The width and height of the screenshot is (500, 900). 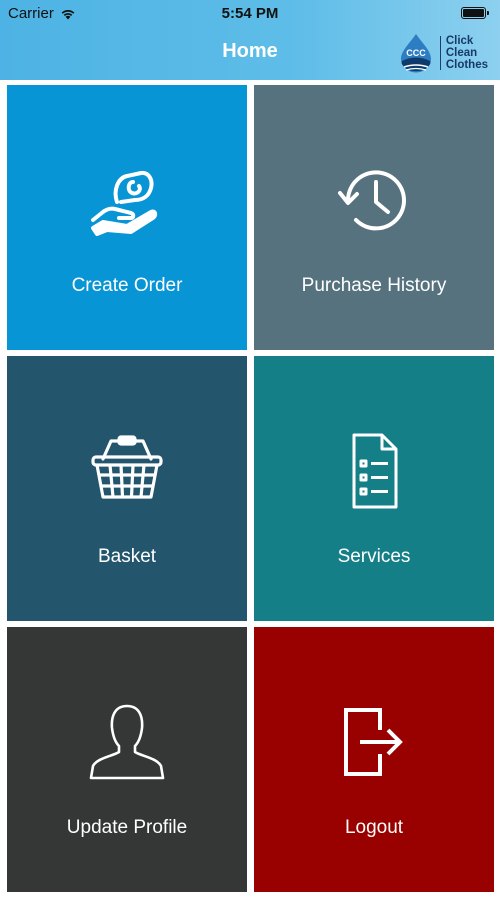 I want to click on logo-text-line2: Clean, so click(x=461, y=53).